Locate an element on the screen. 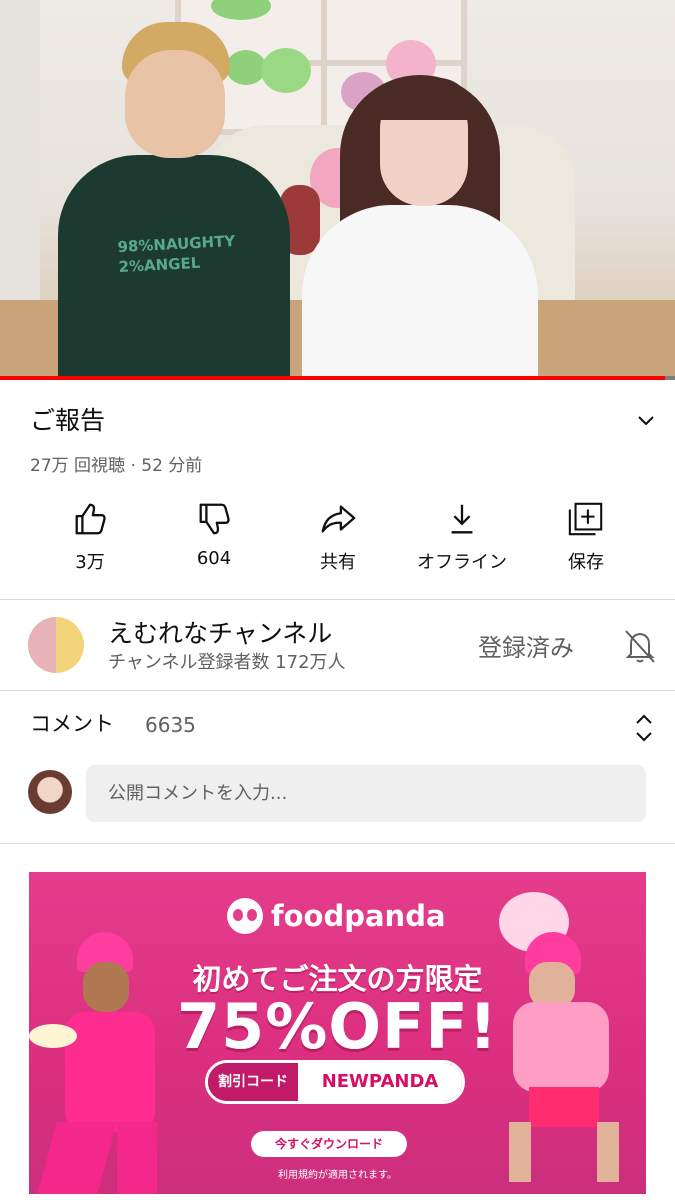 The width and height of the screenshot is (675, 1200). bangs is located at coordinates (424, 99).